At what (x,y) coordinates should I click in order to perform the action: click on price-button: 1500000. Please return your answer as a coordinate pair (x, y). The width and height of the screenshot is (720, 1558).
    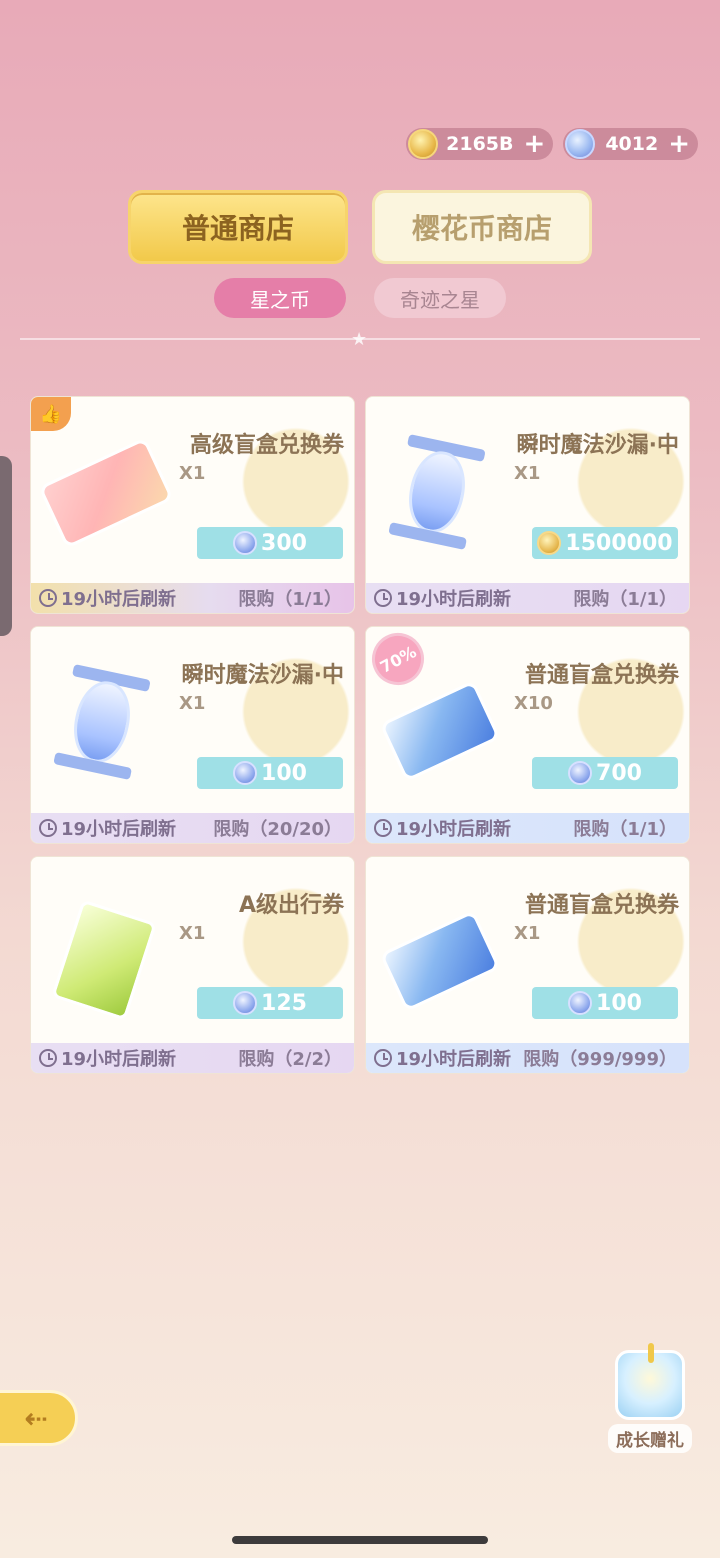
    Looking at the image, I should click on (605, 543).